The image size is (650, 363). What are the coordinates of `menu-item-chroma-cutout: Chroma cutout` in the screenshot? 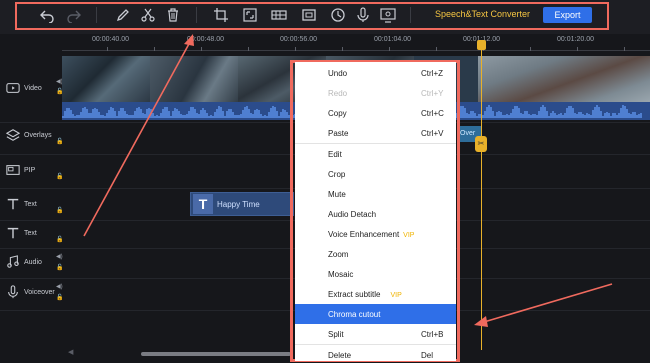 It's located at (375, 314).